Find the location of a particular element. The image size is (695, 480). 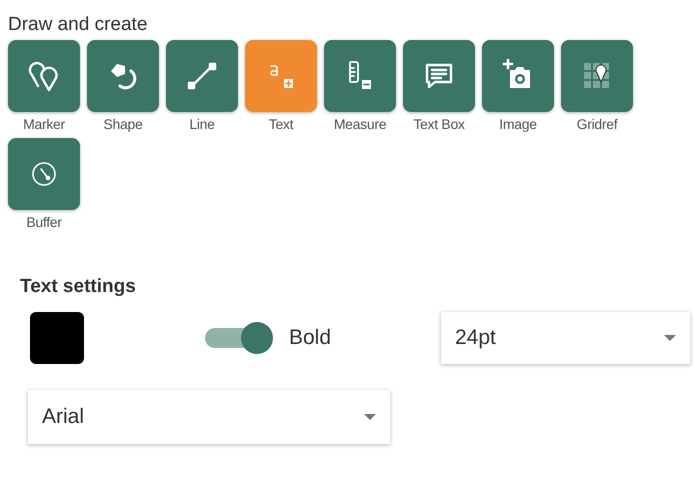

tool-label: Gridref is located at coordinates (597, 124).